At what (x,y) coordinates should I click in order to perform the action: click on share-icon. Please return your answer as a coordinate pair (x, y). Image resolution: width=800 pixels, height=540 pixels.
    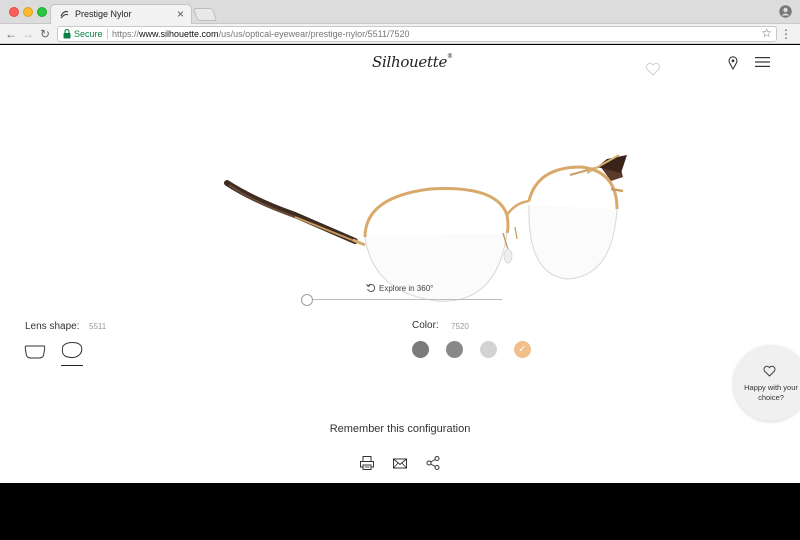
    Looking at the image, I should click on (433, 463).